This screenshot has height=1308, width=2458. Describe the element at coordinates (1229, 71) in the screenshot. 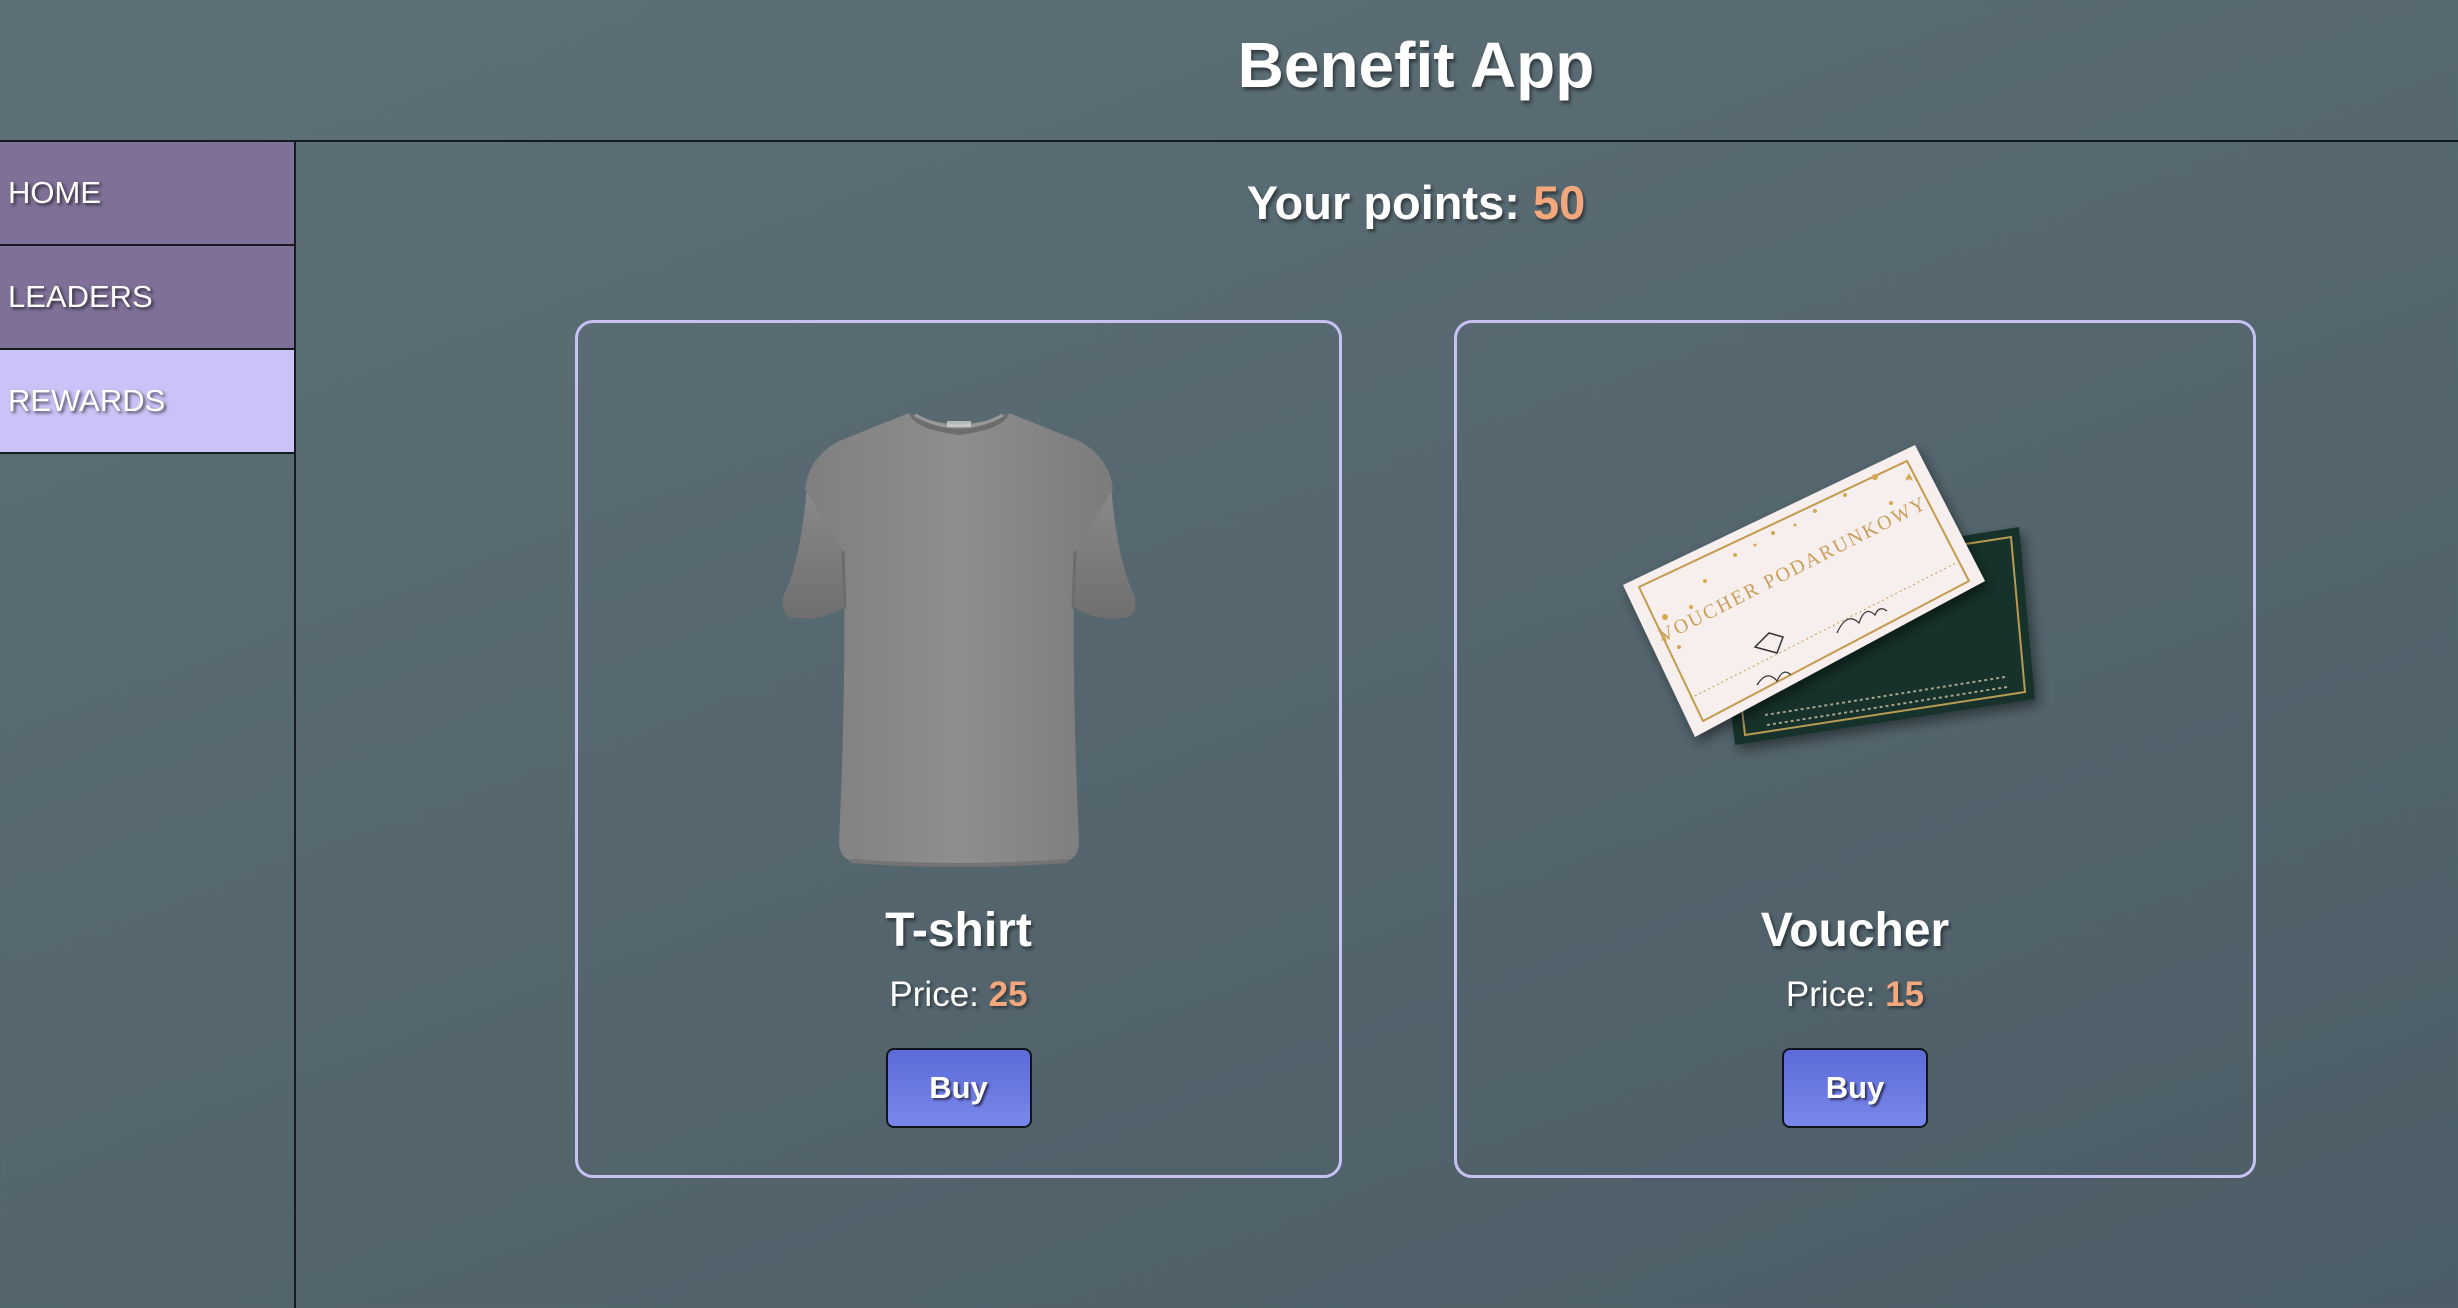

I see `app-header: Benefit App` at that location.